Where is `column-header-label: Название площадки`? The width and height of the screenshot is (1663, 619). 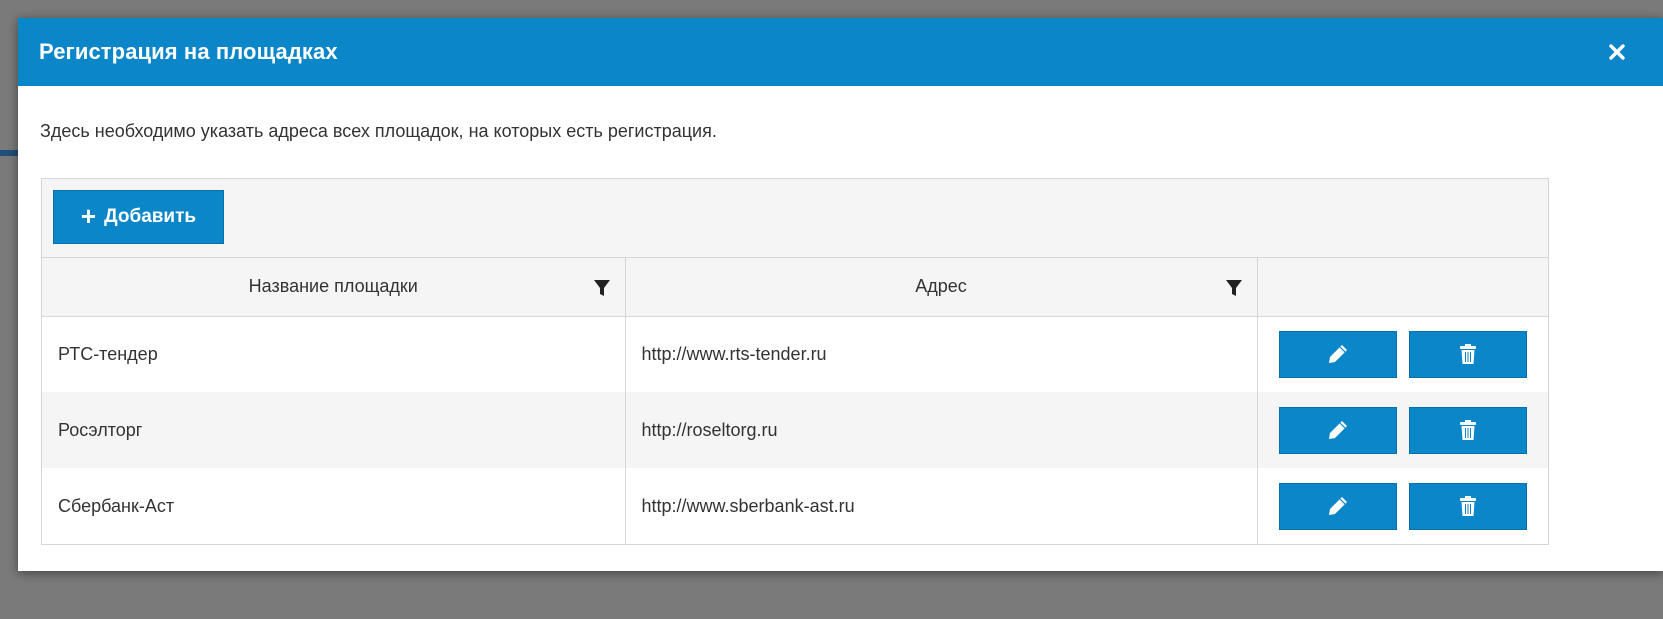
column-header-label: Название площадки is located at coordinates (333, 286).